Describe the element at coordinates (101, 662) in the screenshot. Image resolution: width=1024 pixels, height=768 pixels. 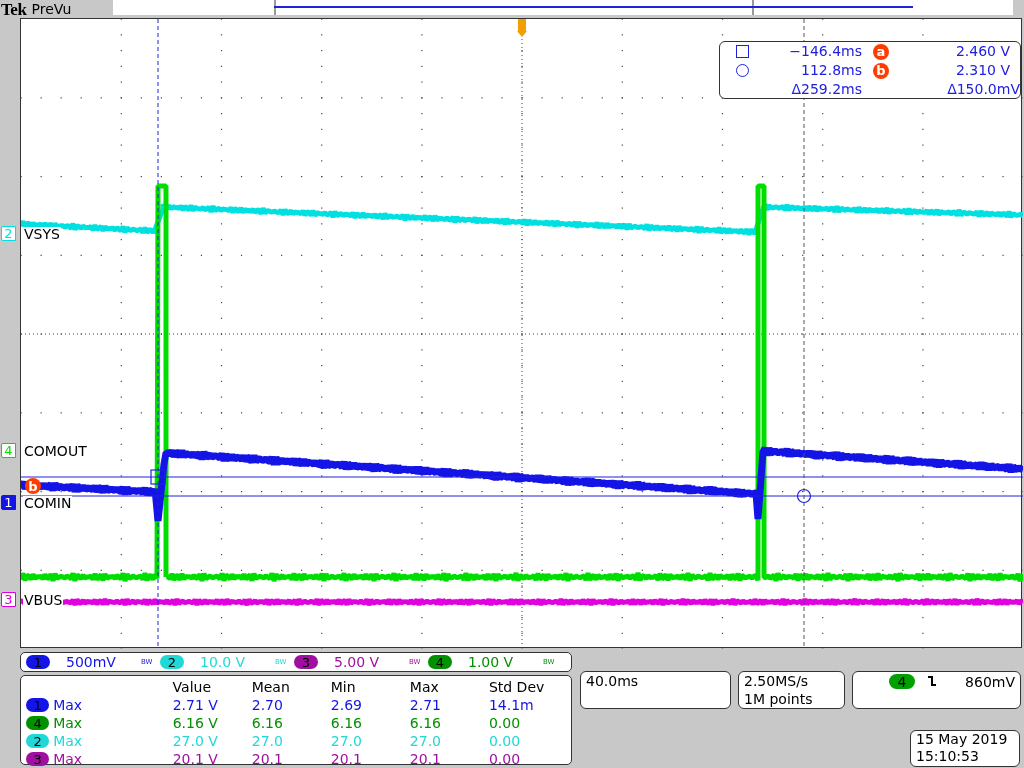
I see `channel-scale: 500mV` at that location.